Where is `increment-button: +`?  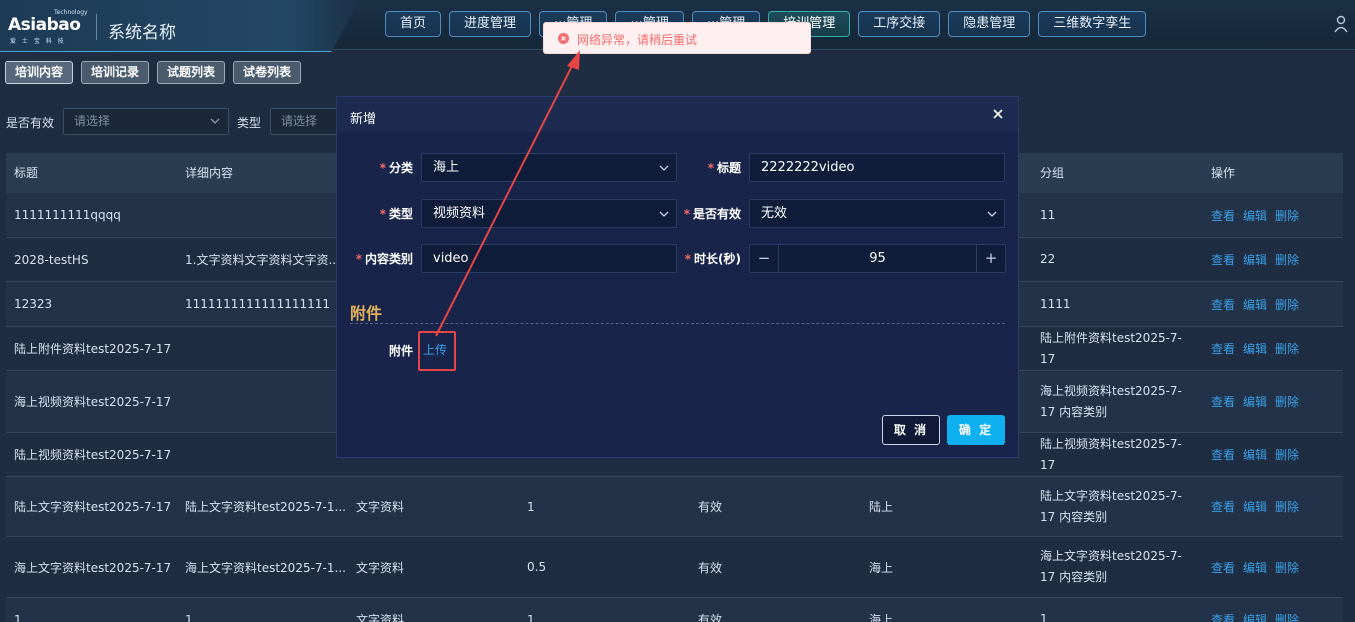 increment-button: + is located at coordinates (990, 258).